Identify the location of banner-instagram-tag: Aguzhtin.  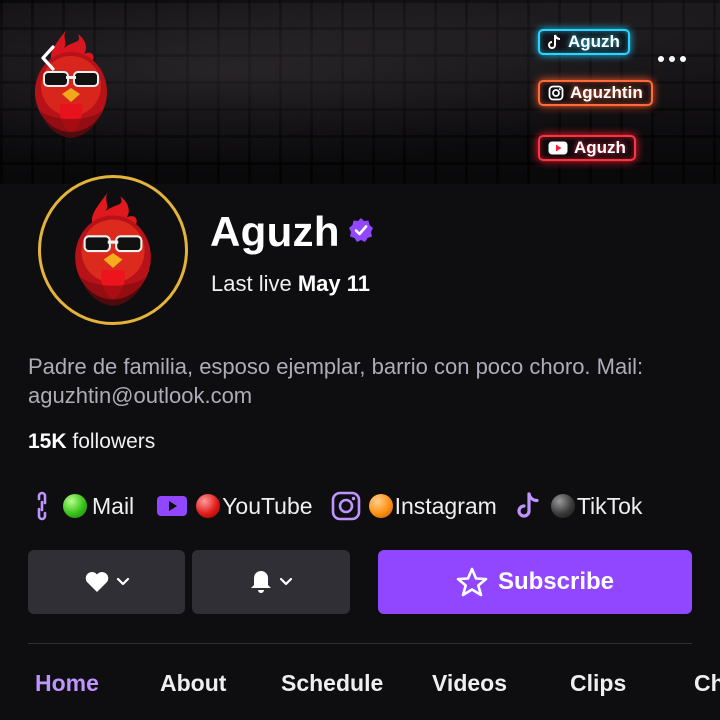
(595, 93).